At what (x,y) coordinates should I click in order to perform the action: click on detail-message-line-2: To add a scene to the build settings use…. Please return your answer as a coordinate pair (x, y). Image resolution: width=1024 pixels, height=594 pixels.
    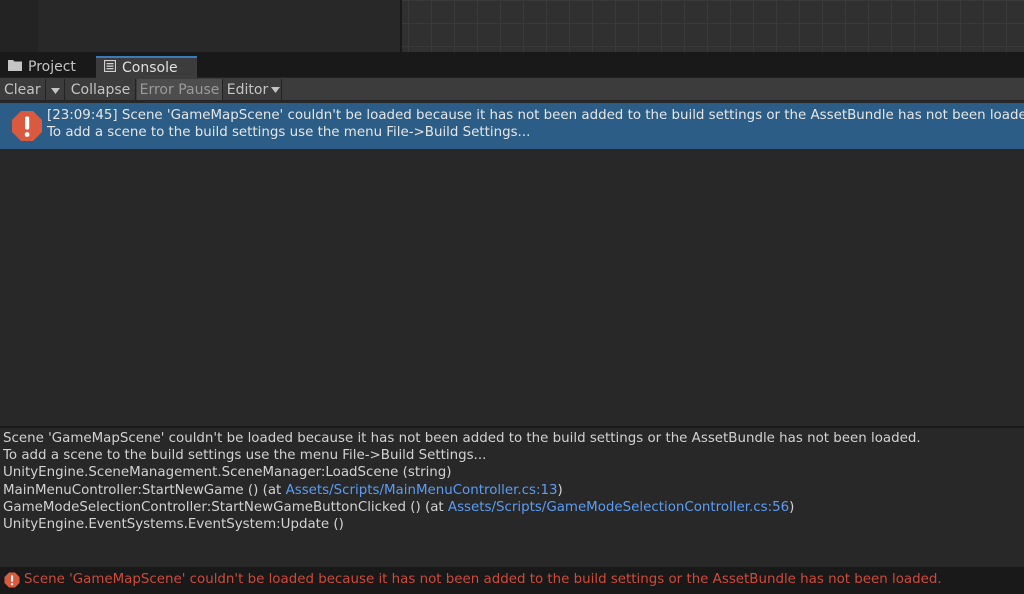
    Looking at the image, I should click on (245, 456).